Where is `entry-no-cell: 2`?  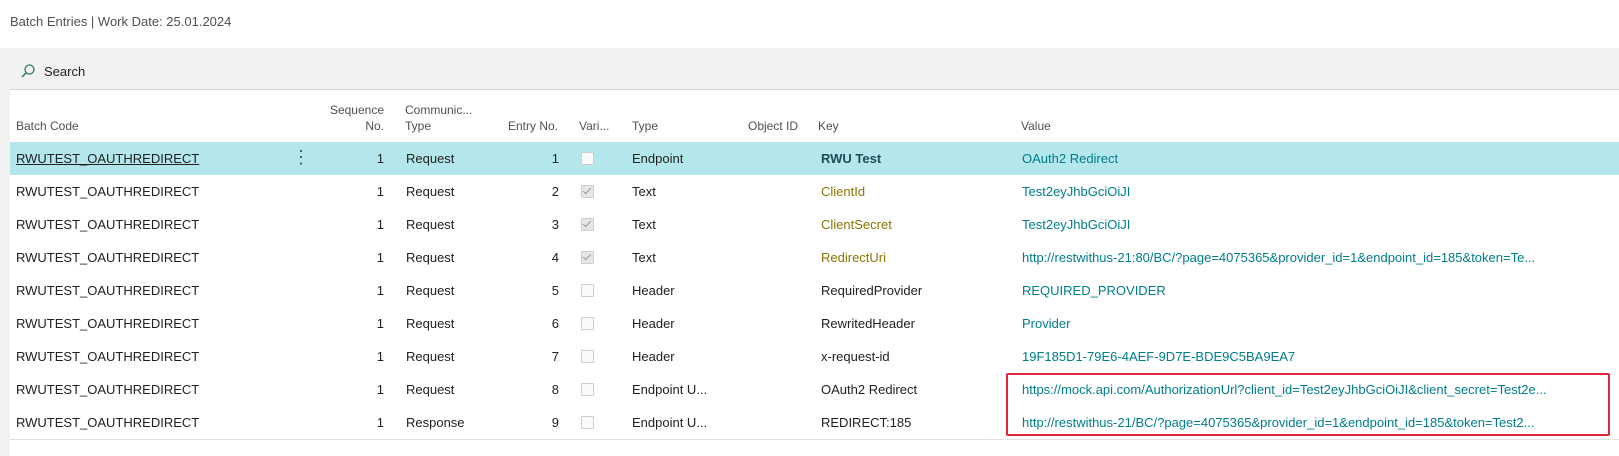
entry-no-cell: 2 is located at coordinates (555, 191).